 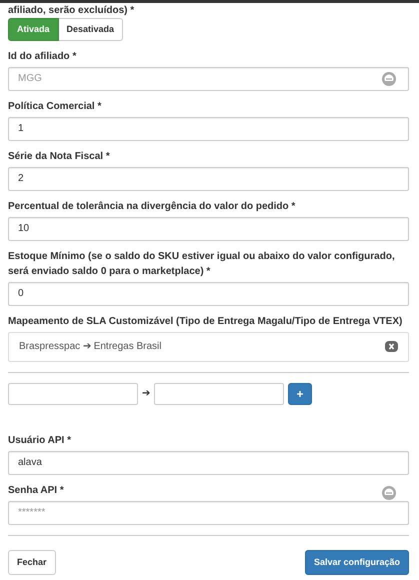 I want to click on input-field: 2, so click(x=208, y=178).